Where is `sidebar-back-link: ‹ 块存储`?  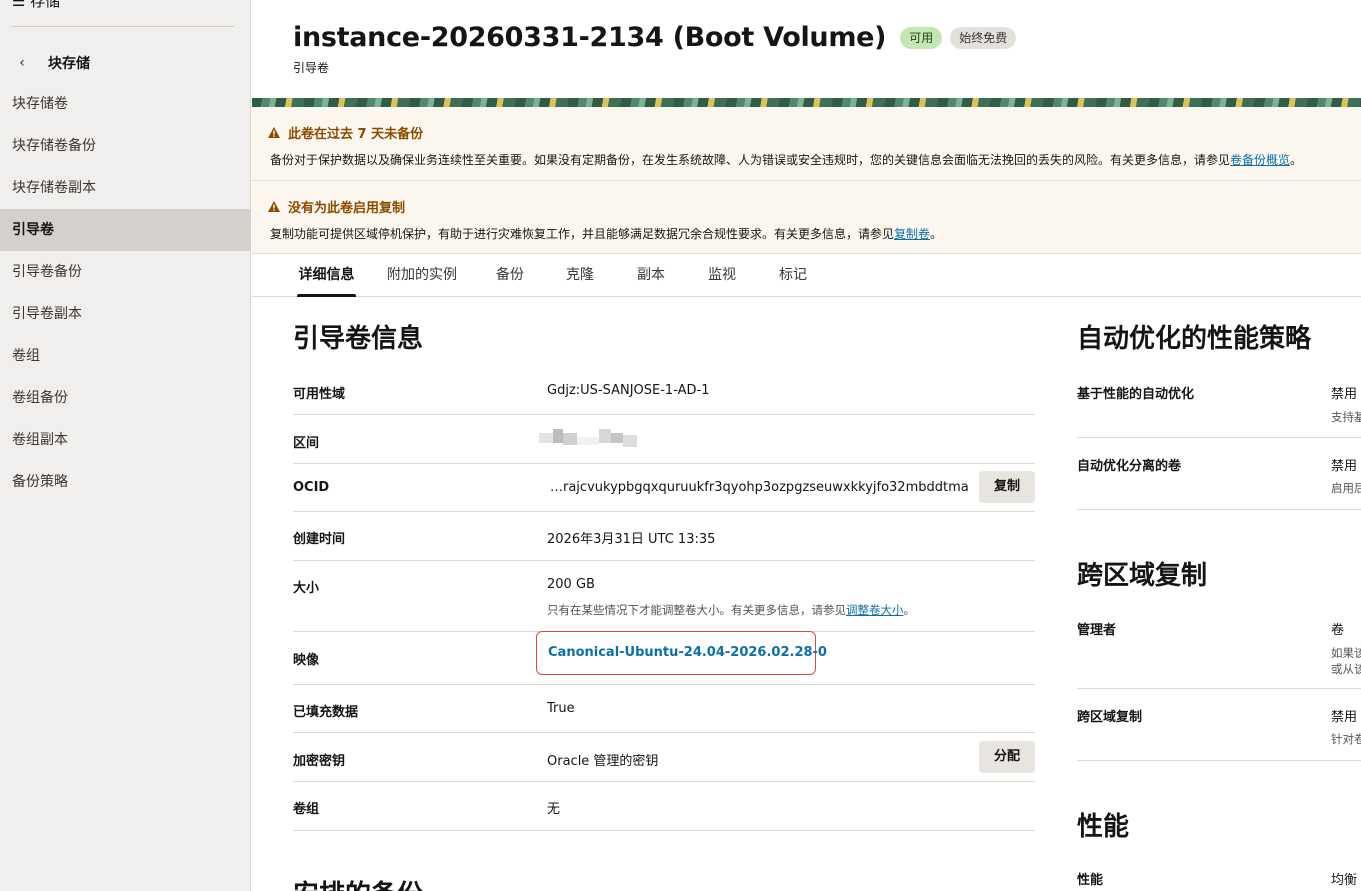 sidebar-back-link: ‹ 块存储 is located at coordinates (51, 63).